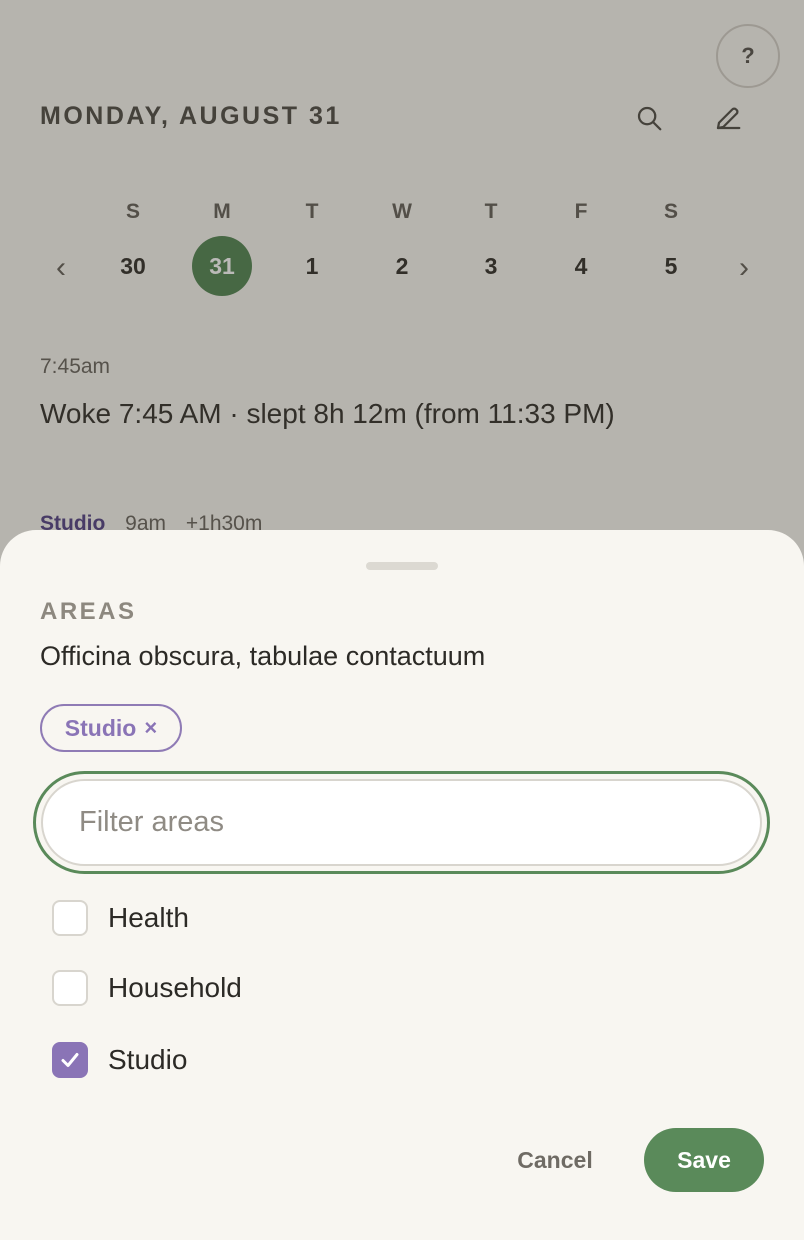 This screenshot has width=804, height=1240. I want to click on area-option-studio: Studio, so click(302, 1060).